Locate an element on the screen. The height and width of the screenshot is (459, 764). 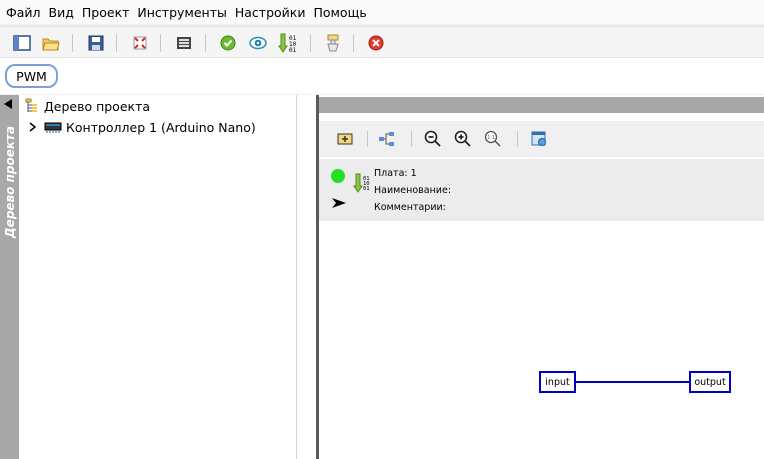
main-toolbar: 01 10 01 is located at coordinates (382, 42).